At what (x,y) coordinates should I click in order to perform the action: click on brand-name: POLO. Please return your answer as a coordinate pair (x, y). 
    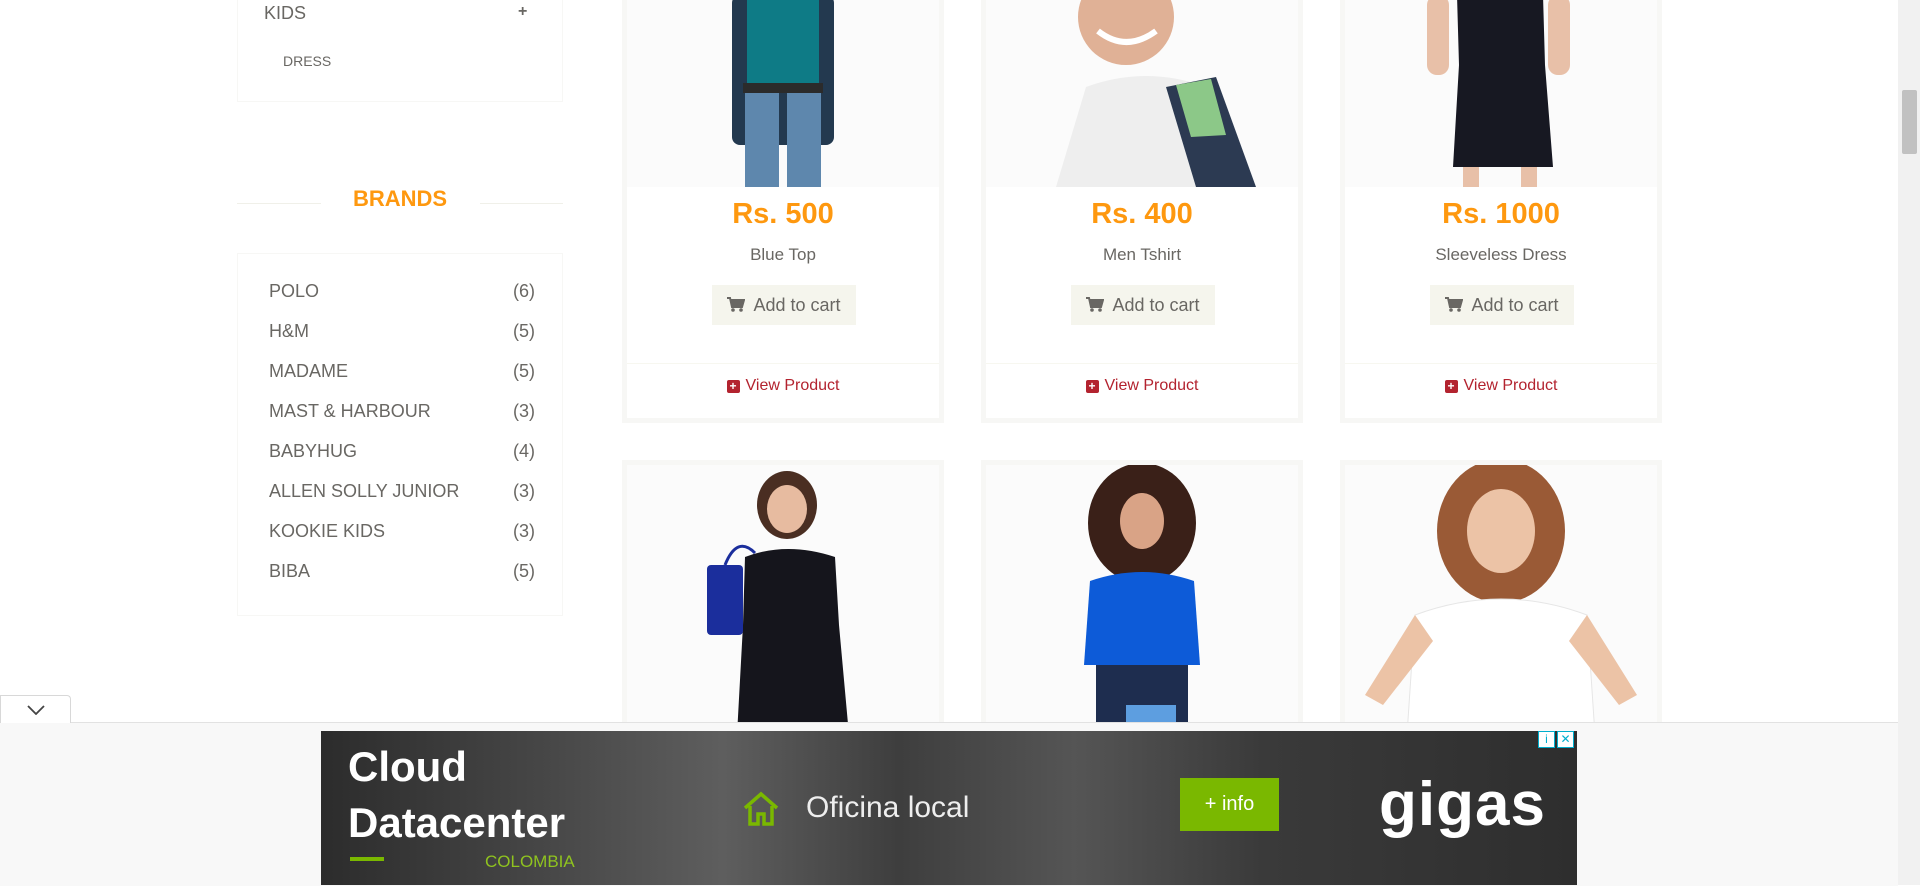
    Looking at the image, I should click on (294, 291).